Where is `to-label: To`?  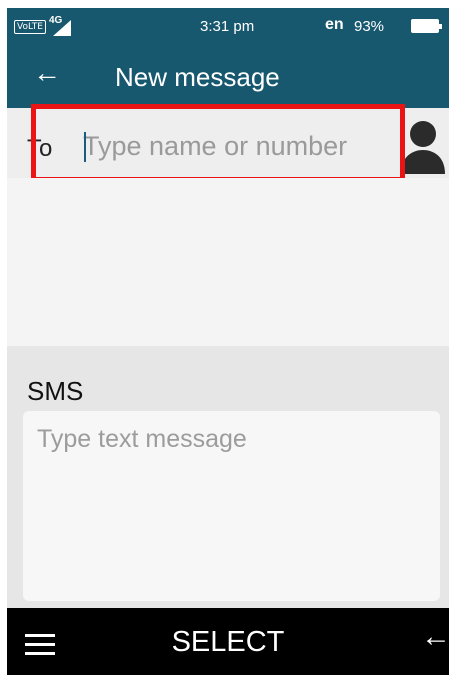
to-label: To is located at coordinates (40, 148).